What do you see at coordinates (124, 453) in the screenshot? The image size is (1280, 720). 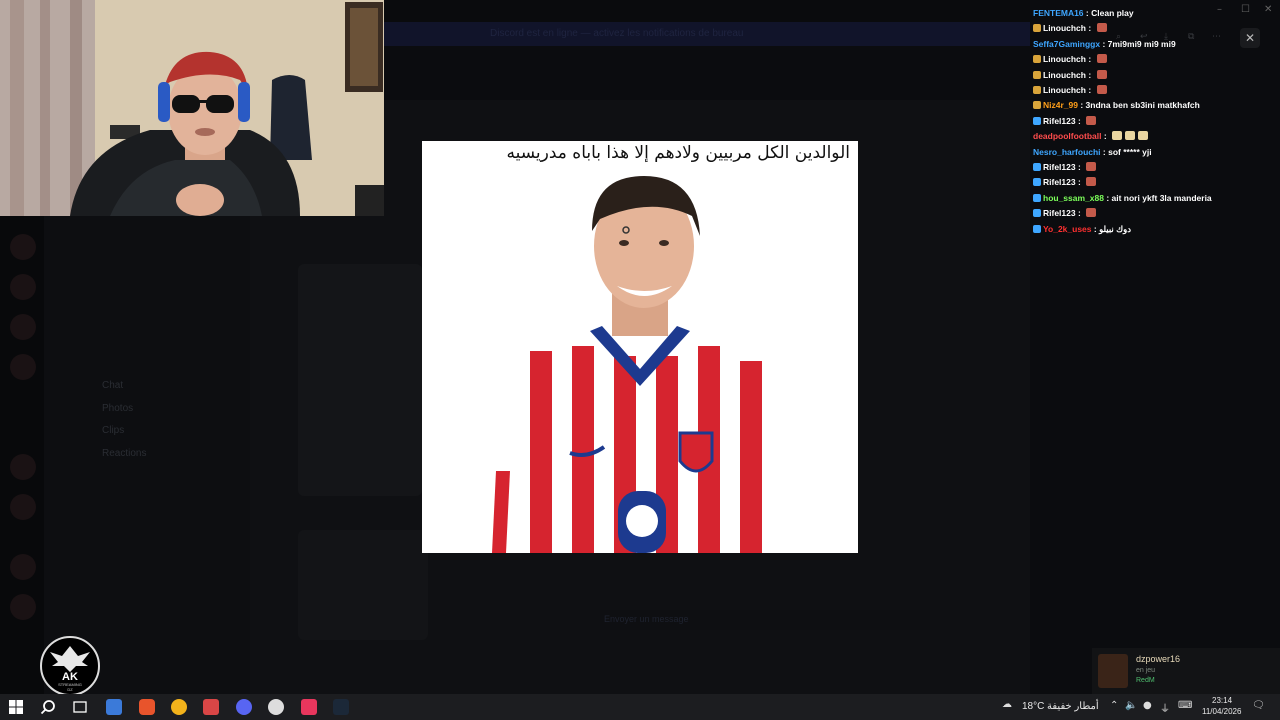 I see `channel-reactions: Reactions` at bounding box center [124, 453].